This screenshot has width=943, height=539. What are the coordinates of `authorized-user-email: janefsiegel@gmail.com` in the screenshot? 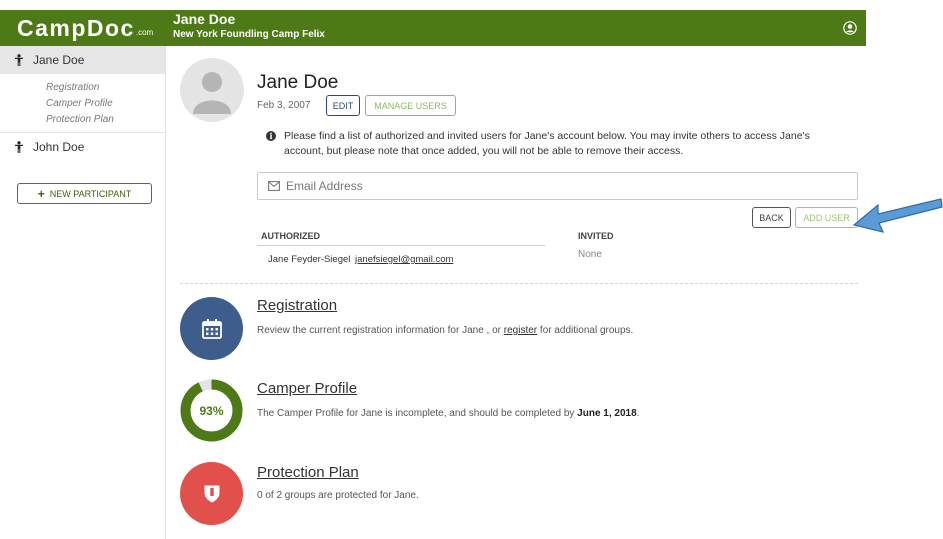 It's located at (404, 259).